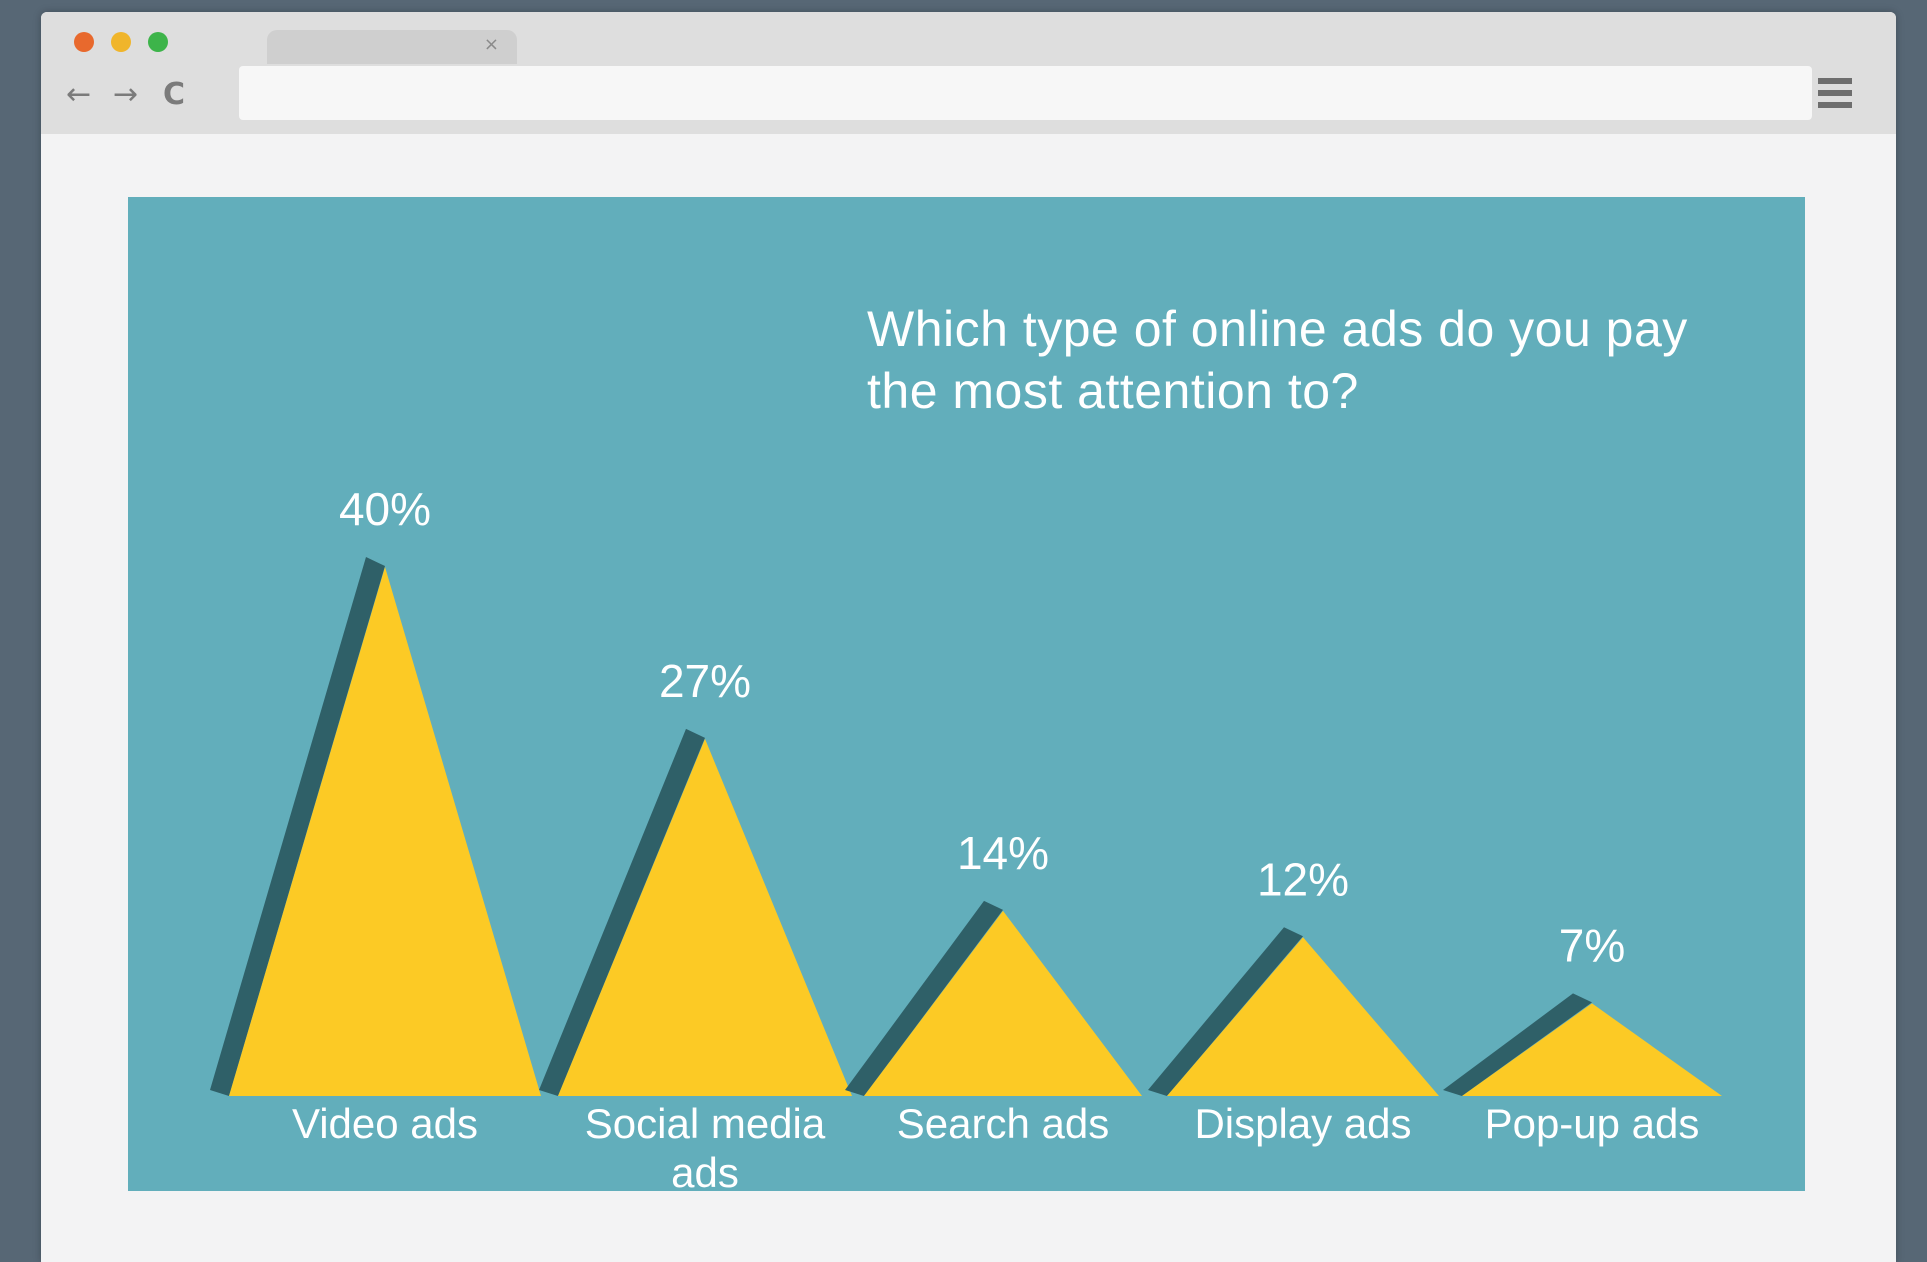 The image size is (1927, 1262). I want to click on back-arrow-icon: ←, so click(78, 95).